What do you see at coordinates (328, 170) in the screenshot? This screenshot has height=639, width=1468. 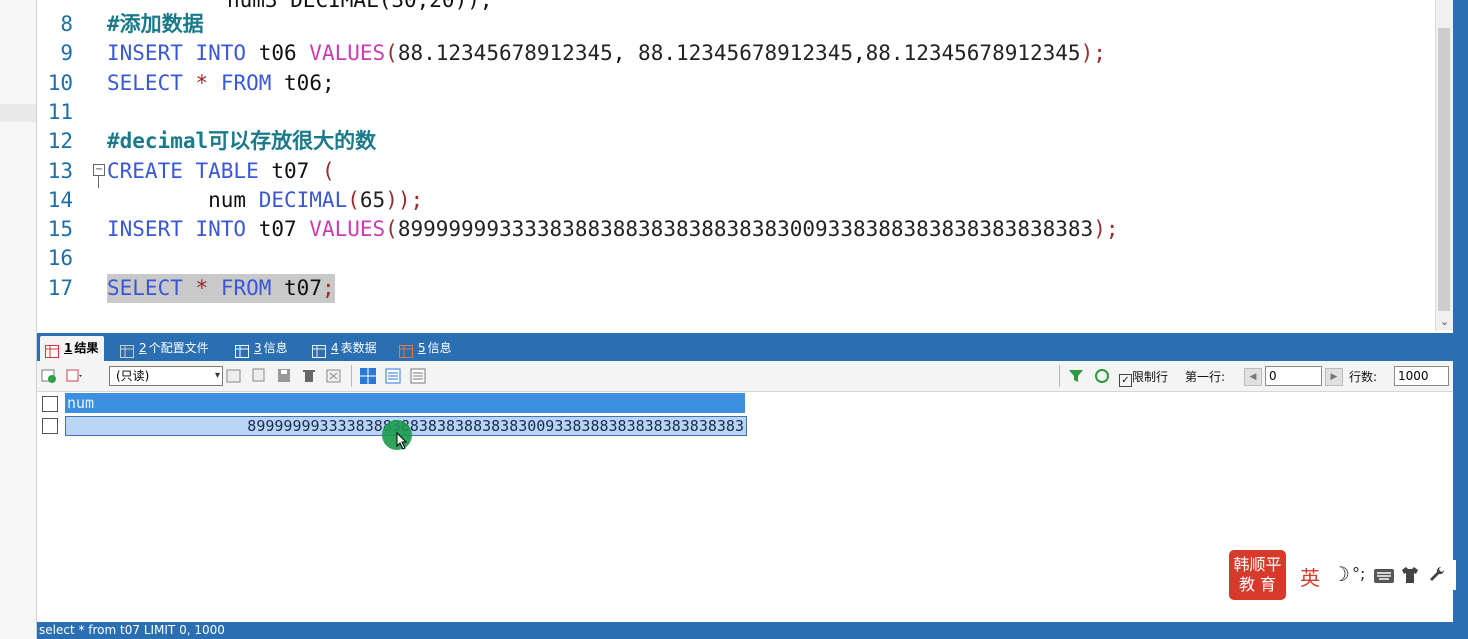 I see `code-token: (` at bounding box center [328, 170].